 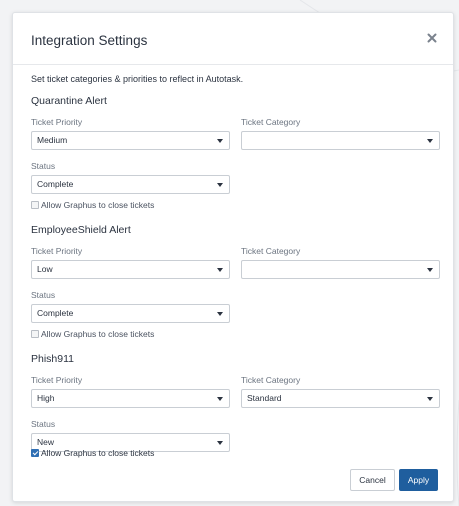 I want to click on select-value: High, so click(x=46, y=398).